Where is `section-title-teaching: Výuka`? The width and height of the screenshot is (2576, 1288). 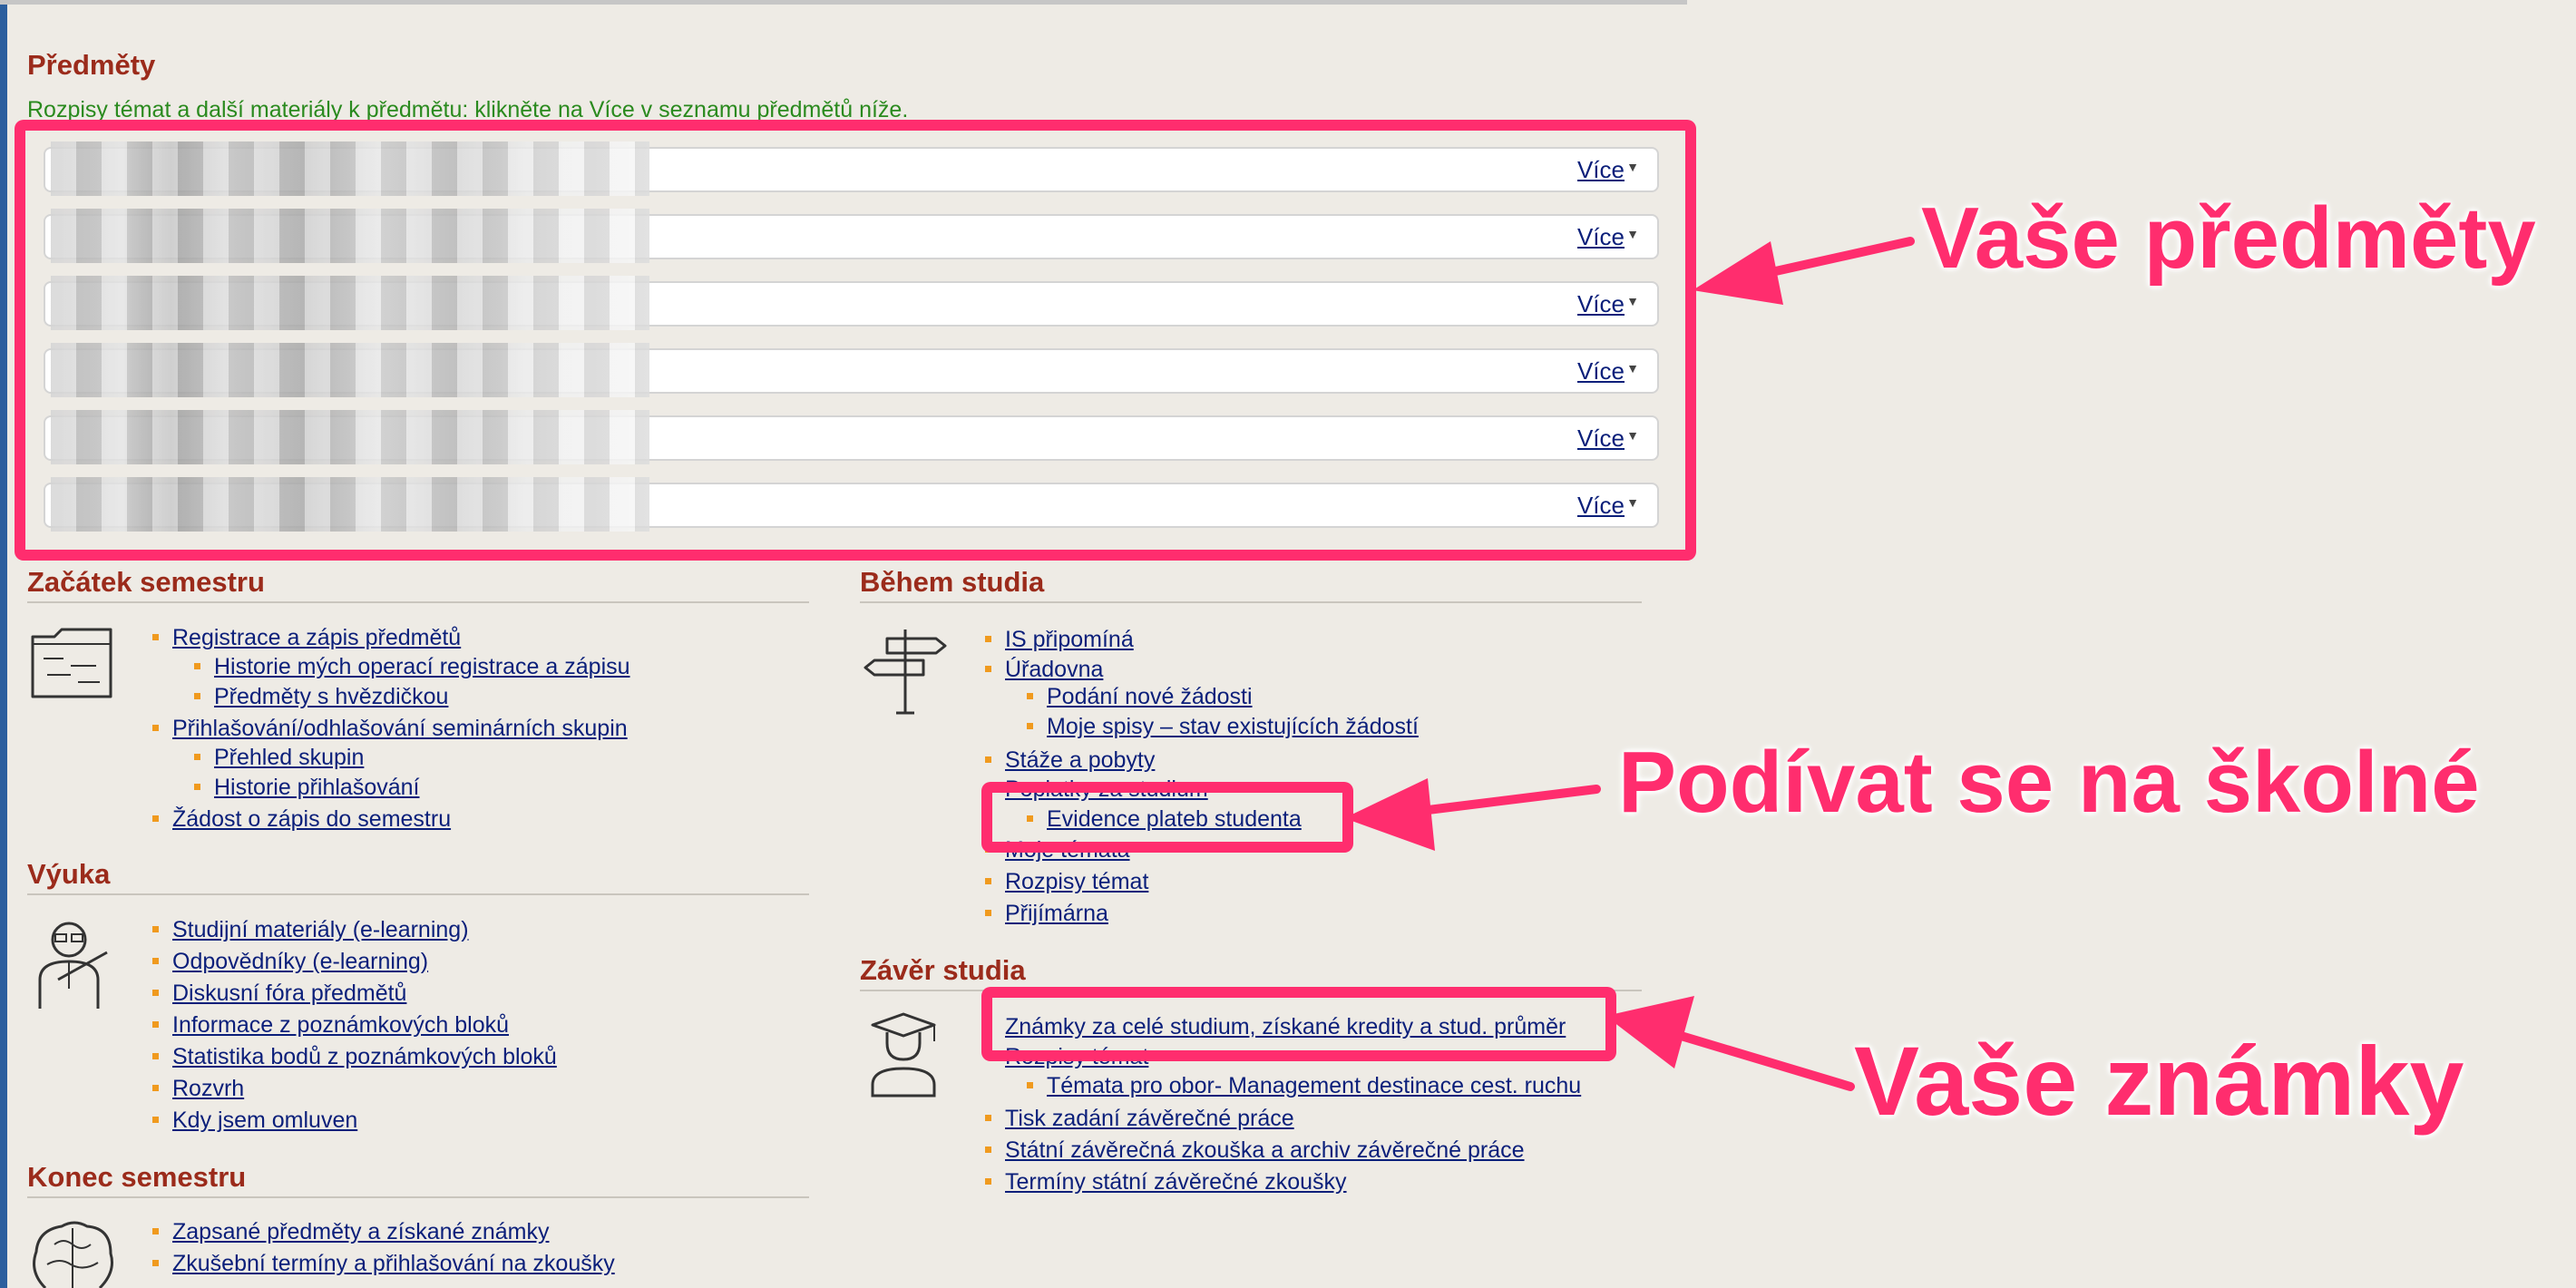
section-title-teaching: Výuka is located at coordinates (69, 874).